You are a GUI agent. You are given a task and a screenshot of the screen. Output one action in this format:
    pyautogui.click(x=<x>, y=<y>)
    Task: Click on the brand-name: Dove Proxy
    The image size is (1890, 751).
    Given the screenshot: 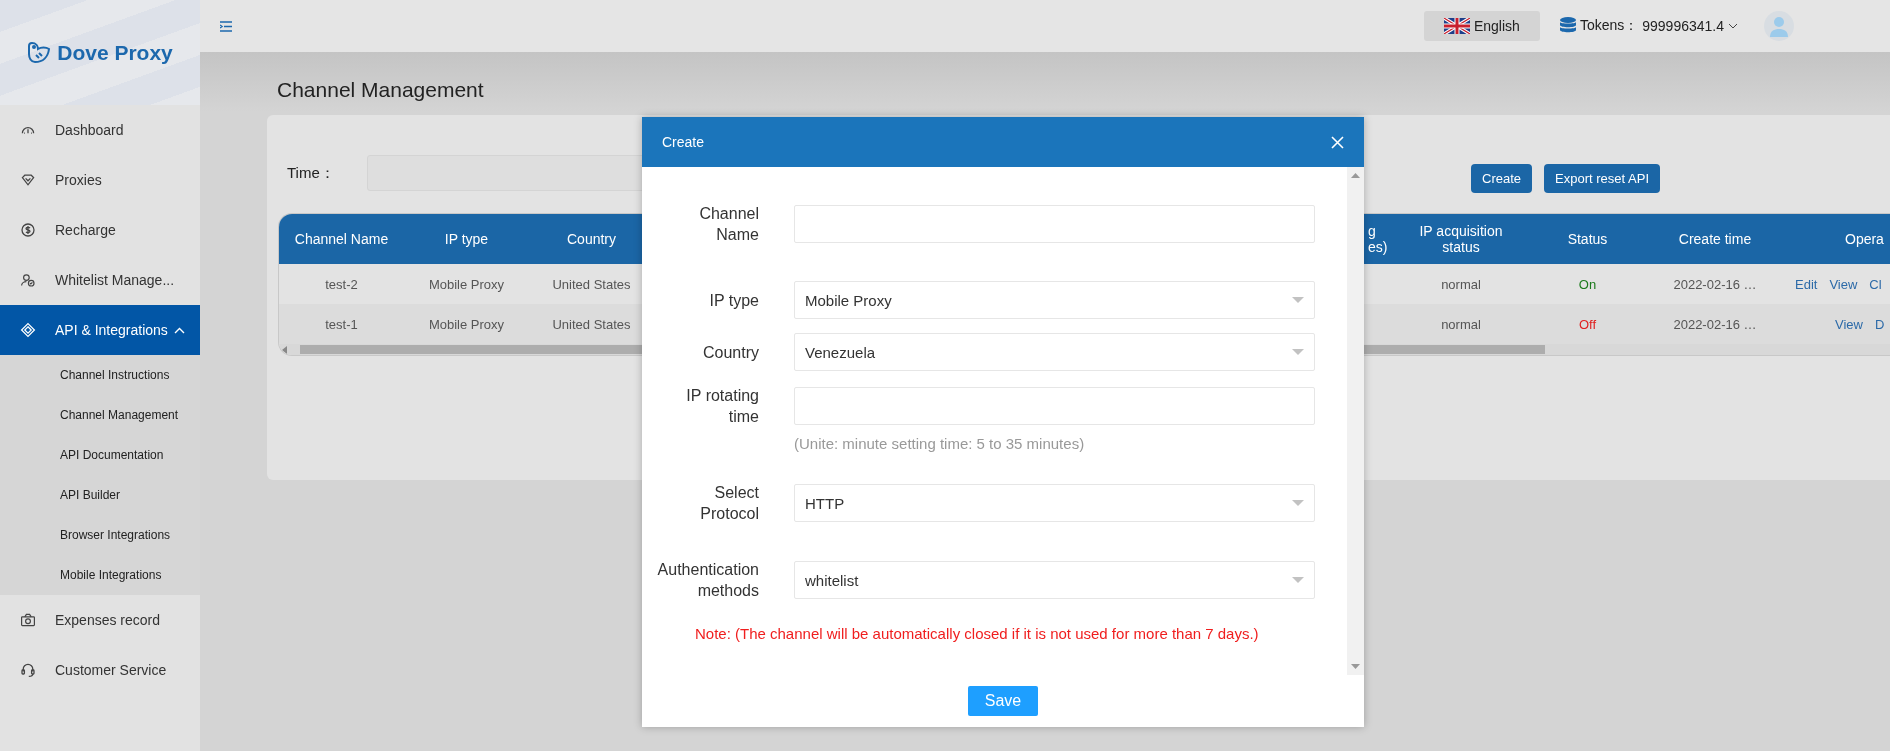 What is the action you would take?
    pyautogui.click(x=115, y=52)
    